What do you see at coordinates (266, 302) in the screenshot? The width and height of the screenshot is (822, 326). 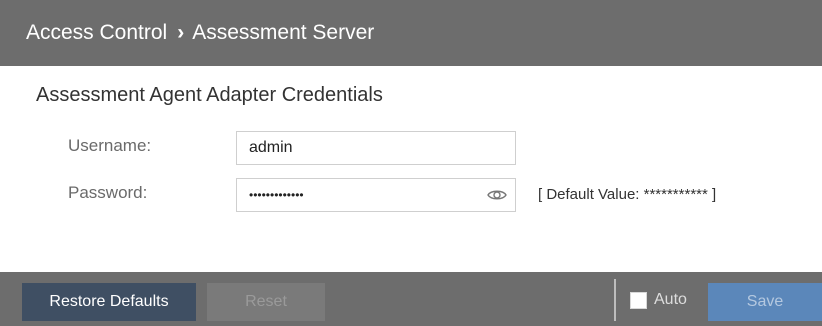 I see `reset-button: Reset` at bounding box center [266, 302].